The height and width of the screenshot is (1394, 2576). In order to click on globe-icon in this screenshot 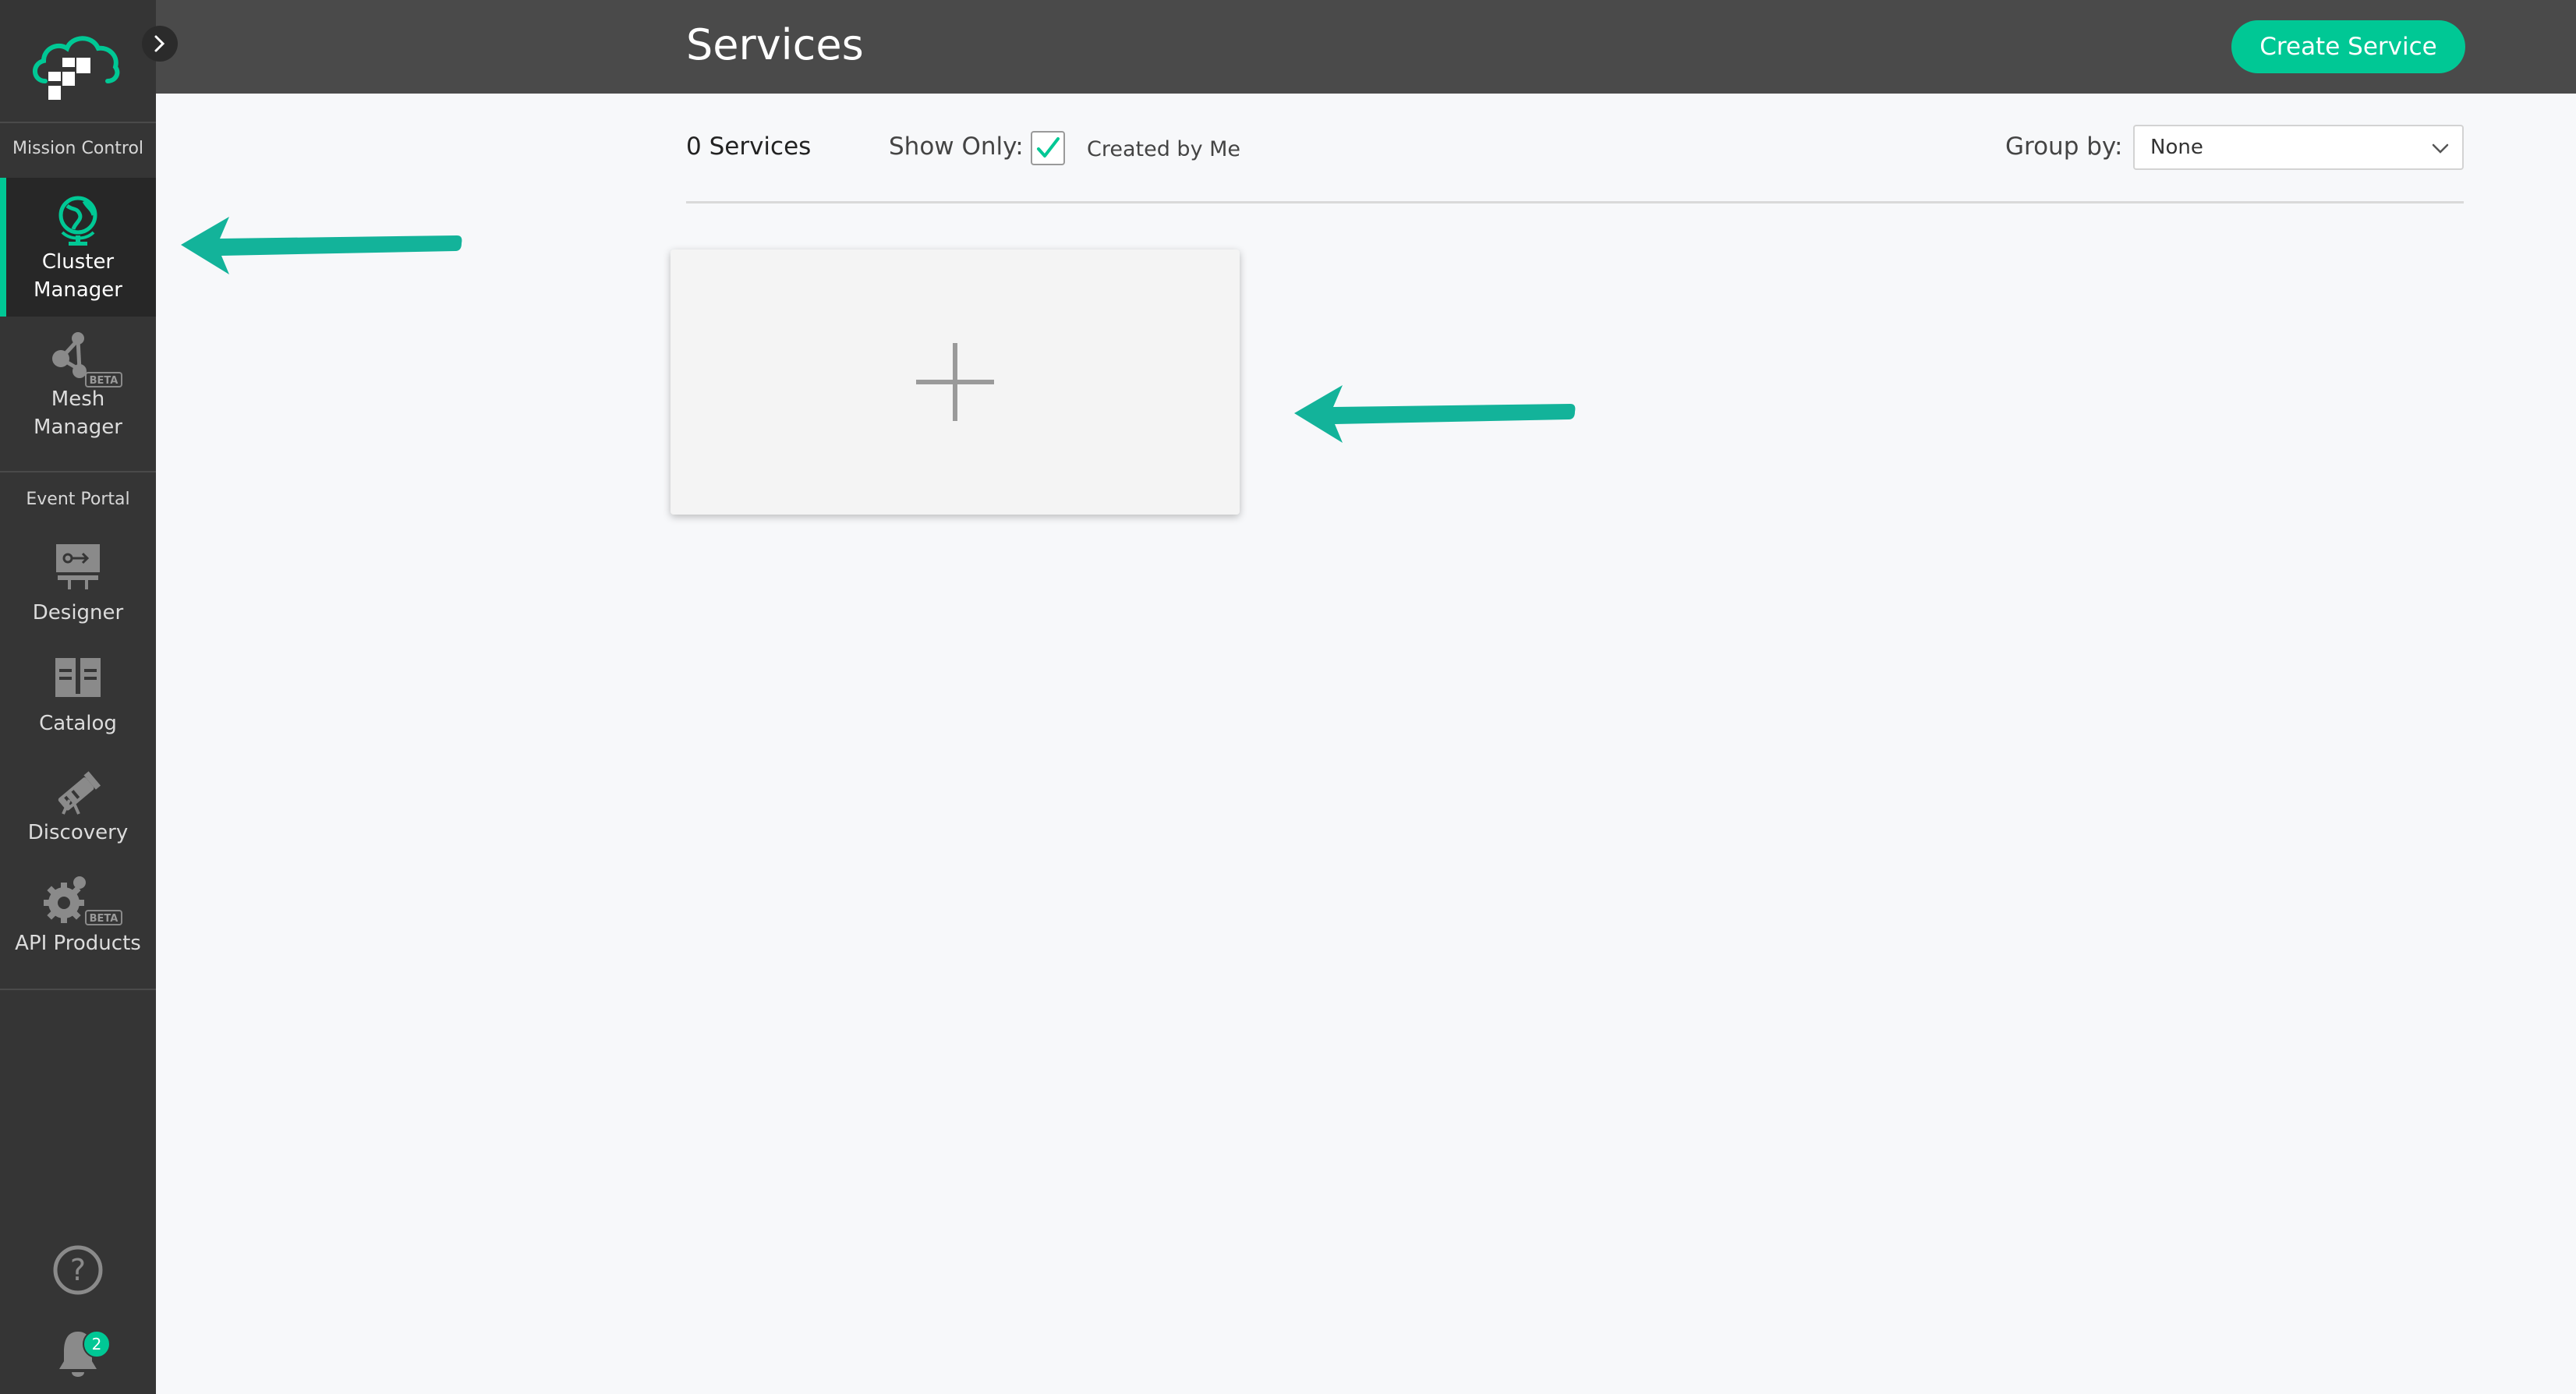, I will do `click(77, 221)`.